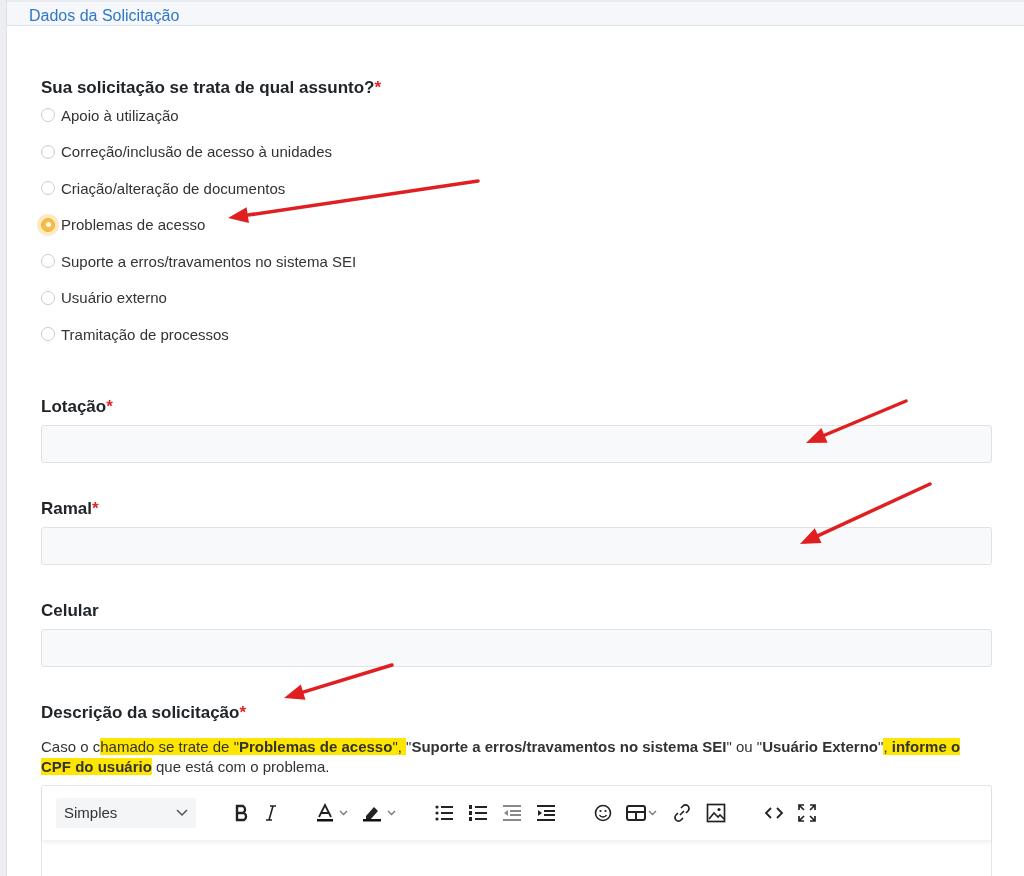 This screenshot has width=1024, height=876. Describe the element at coordinates (774, 812) in the screenshot. I see `code-icon` at that location.